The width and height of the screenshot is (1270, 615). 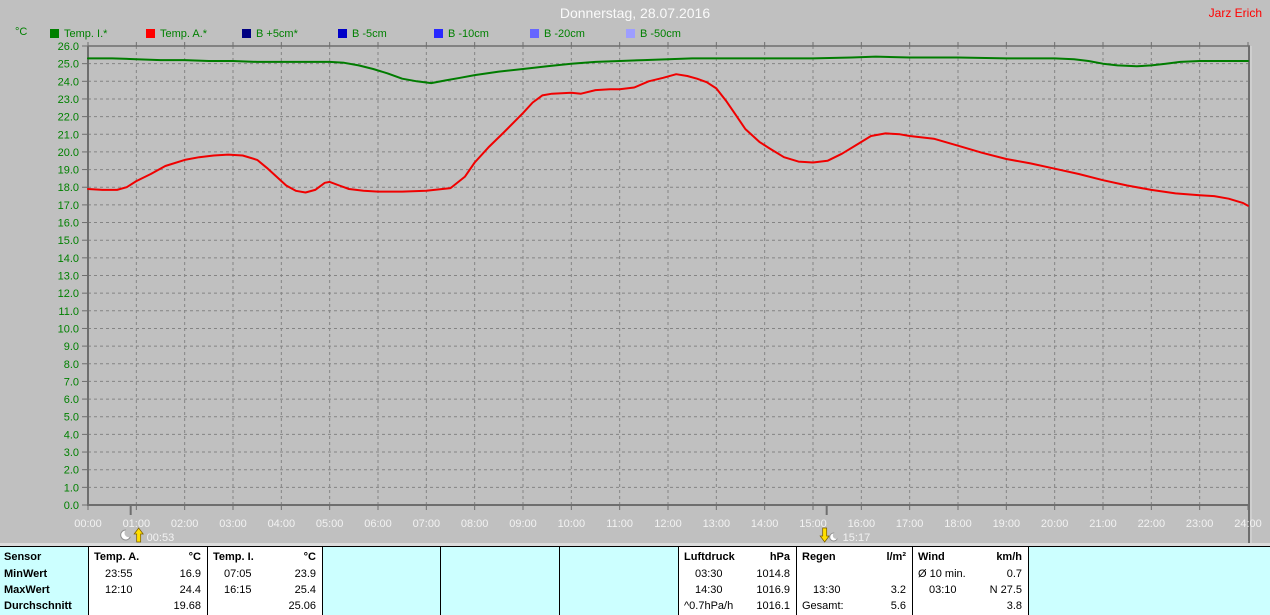 What do you see at coordinates (238, 574) in the screenshot?
I see `table-cell-time: 07:05` at bounding box center [238, 574].